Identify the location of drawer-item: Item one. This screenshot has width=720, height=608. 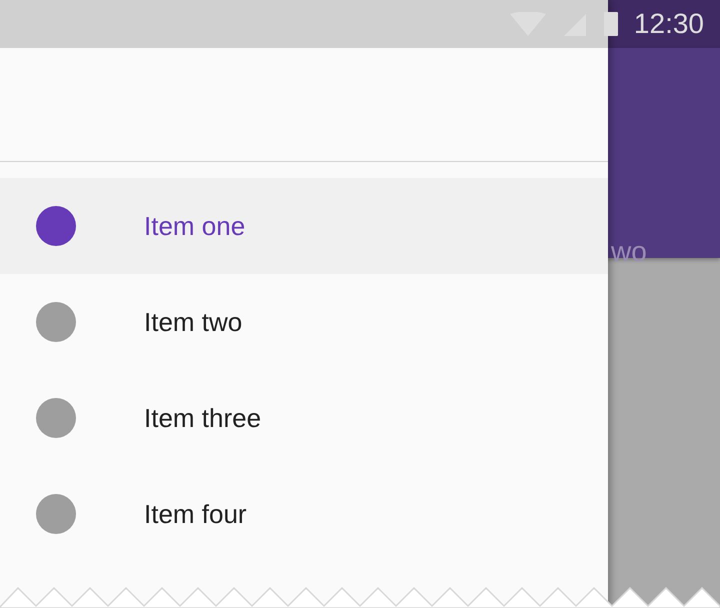
(304, 226).